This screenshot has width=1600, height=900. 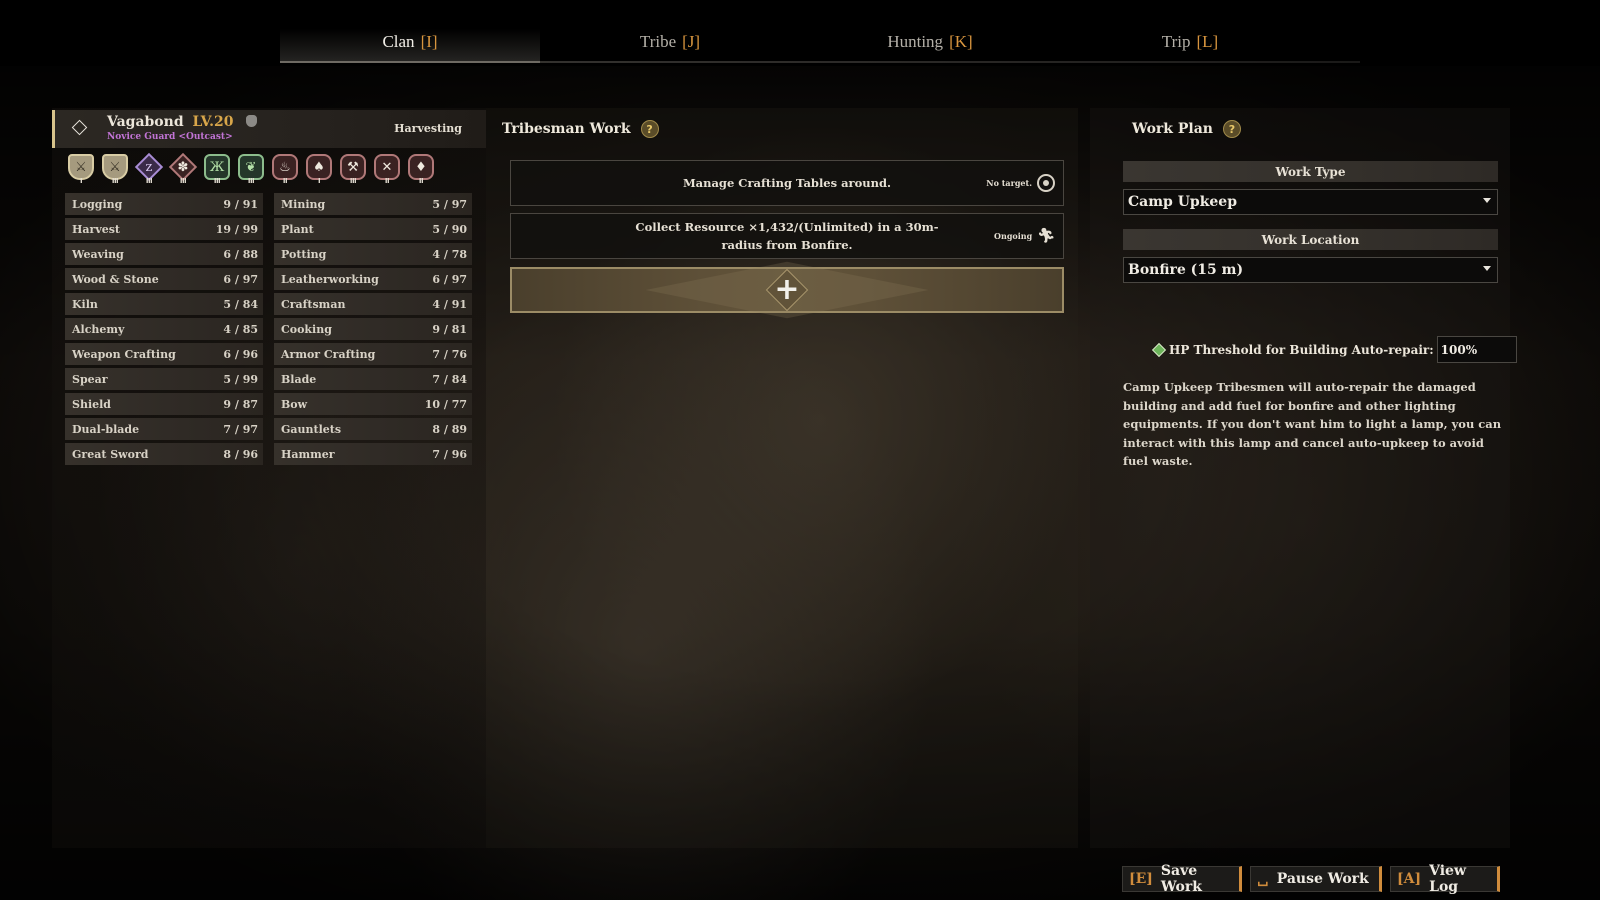 What do you see at coordinates (1013, 236) in the screenshot?
I see `status-text: Ongoing` at bounding box center [1013, 236].